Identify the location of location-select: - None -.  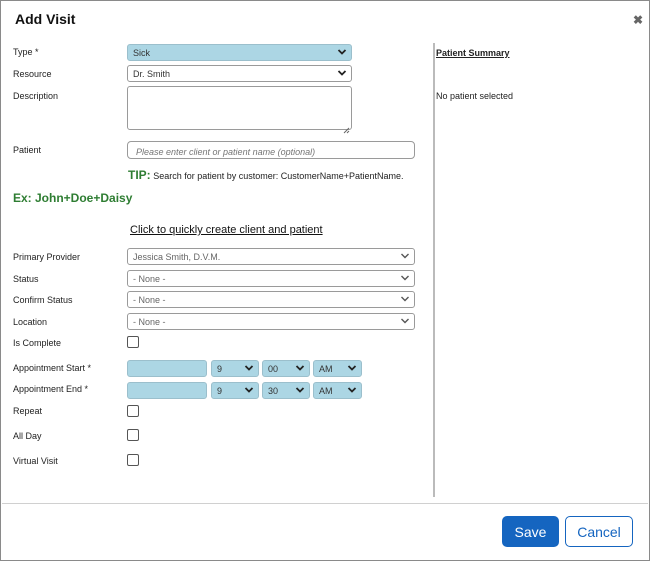
(271, 321).